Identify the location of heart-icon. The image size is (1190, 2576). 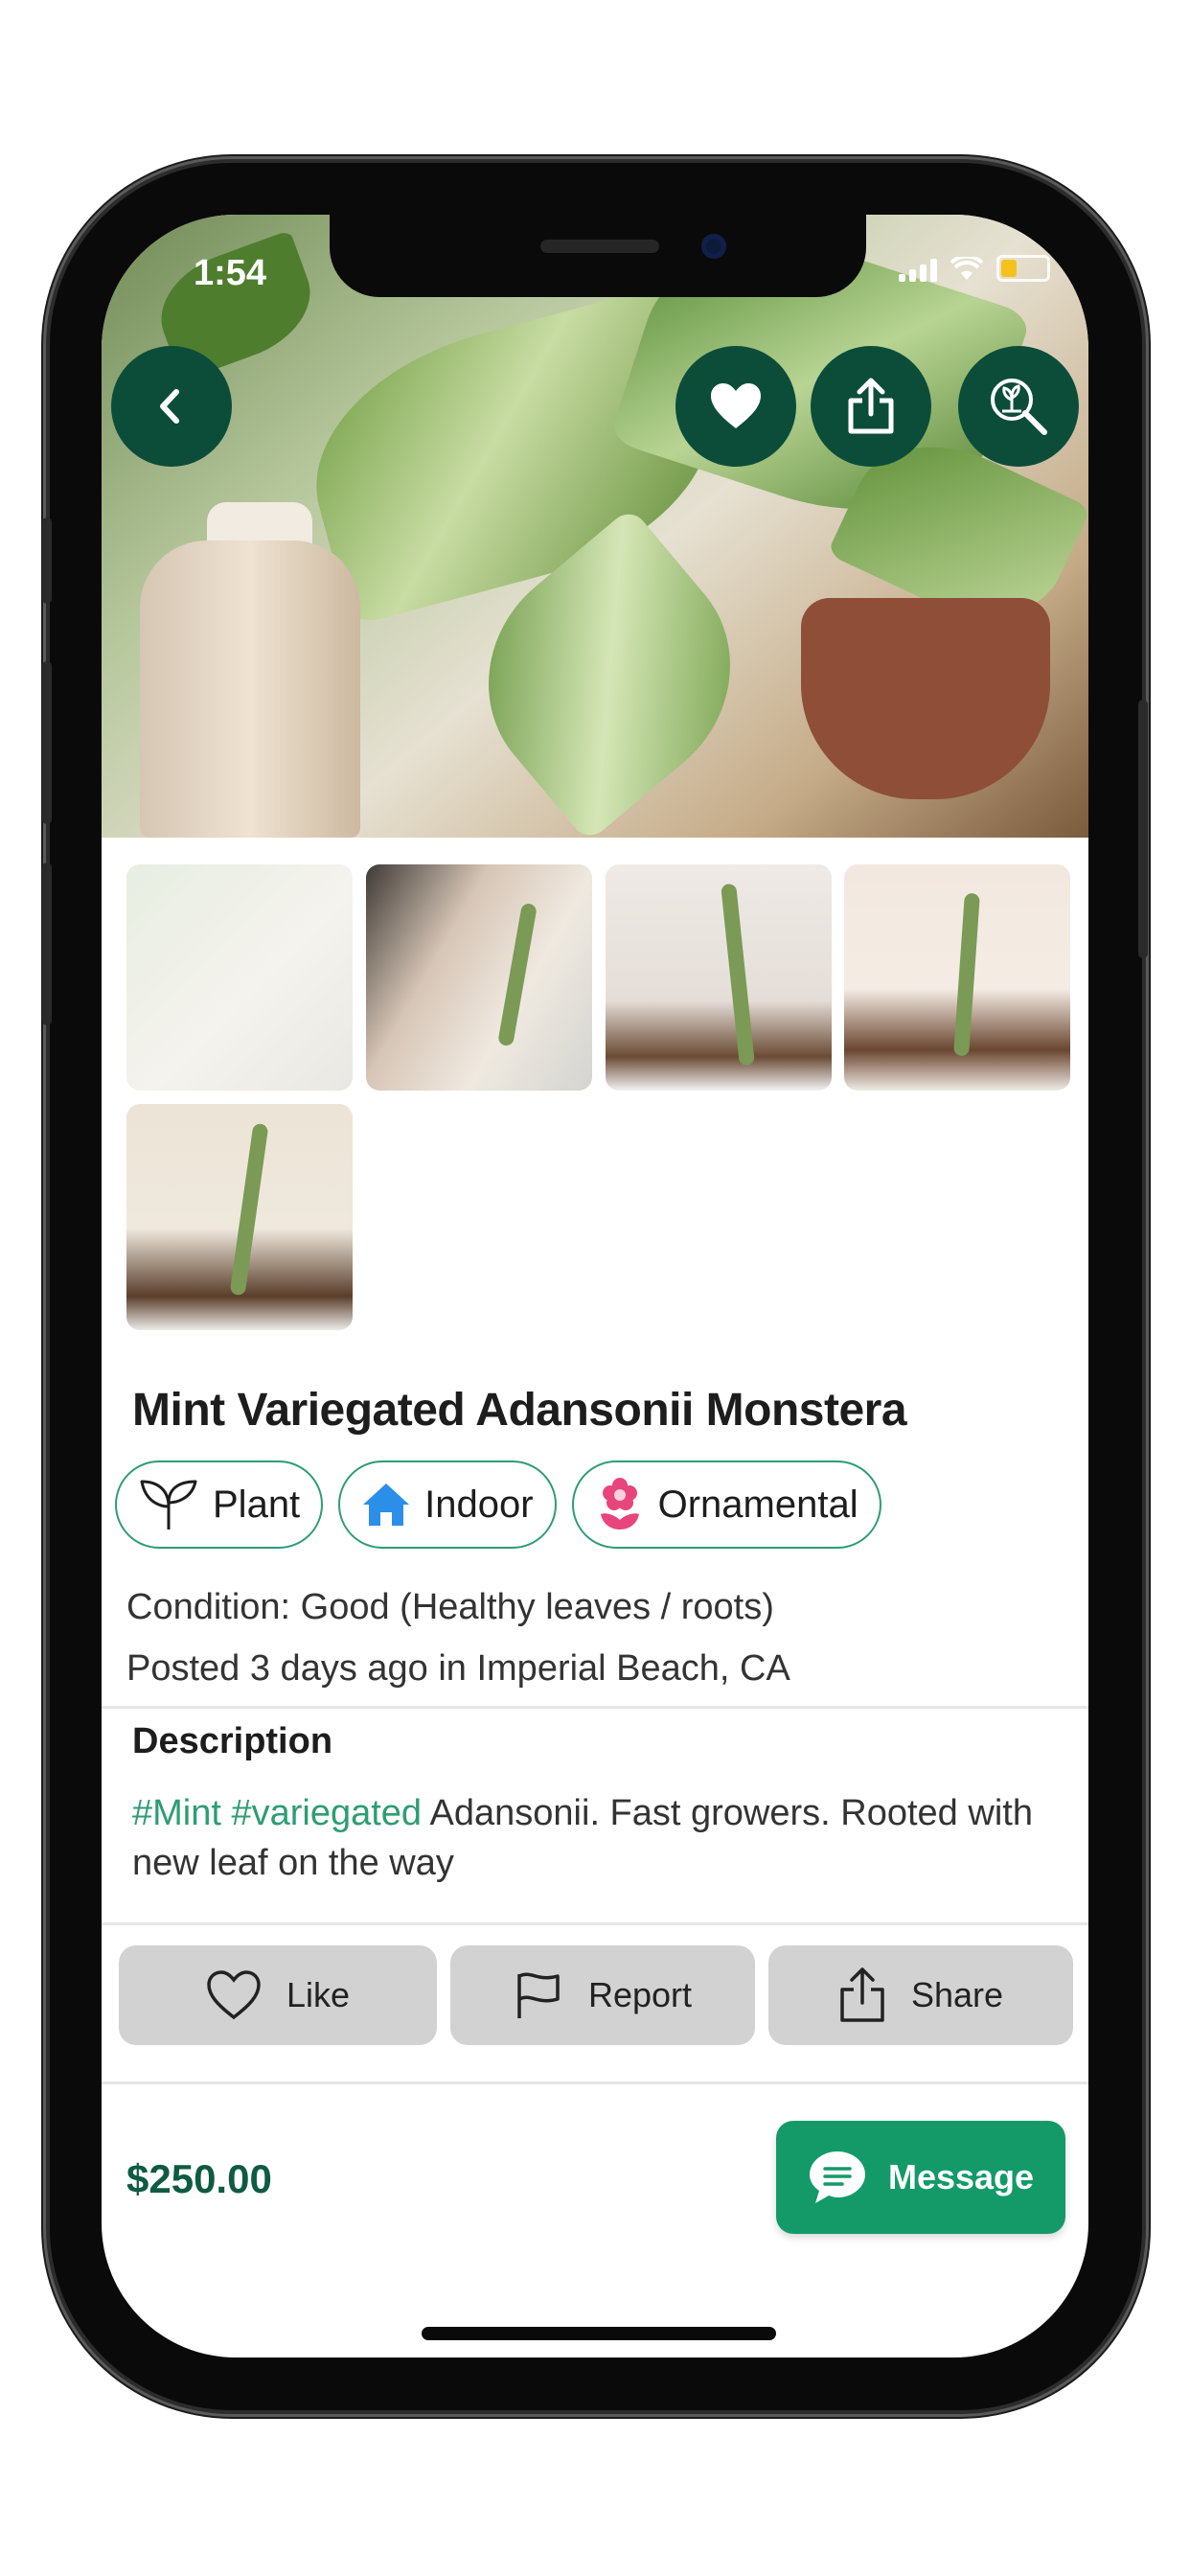
(736, 405).